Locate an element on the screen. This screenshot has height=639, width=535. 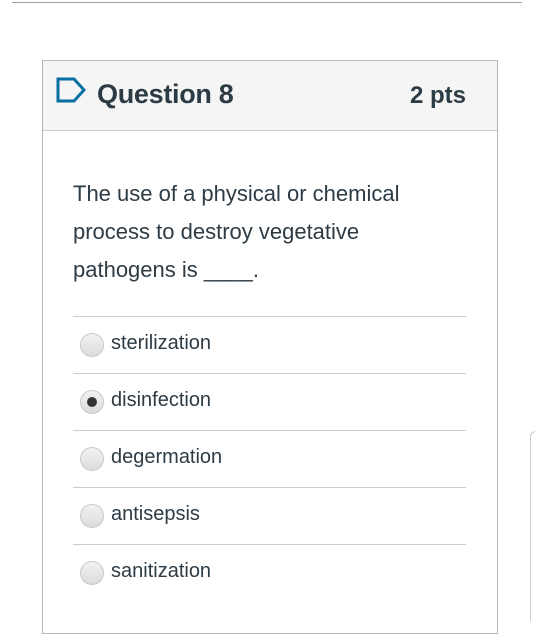
answer-label: disinfection is located at coordinates (161, 400).